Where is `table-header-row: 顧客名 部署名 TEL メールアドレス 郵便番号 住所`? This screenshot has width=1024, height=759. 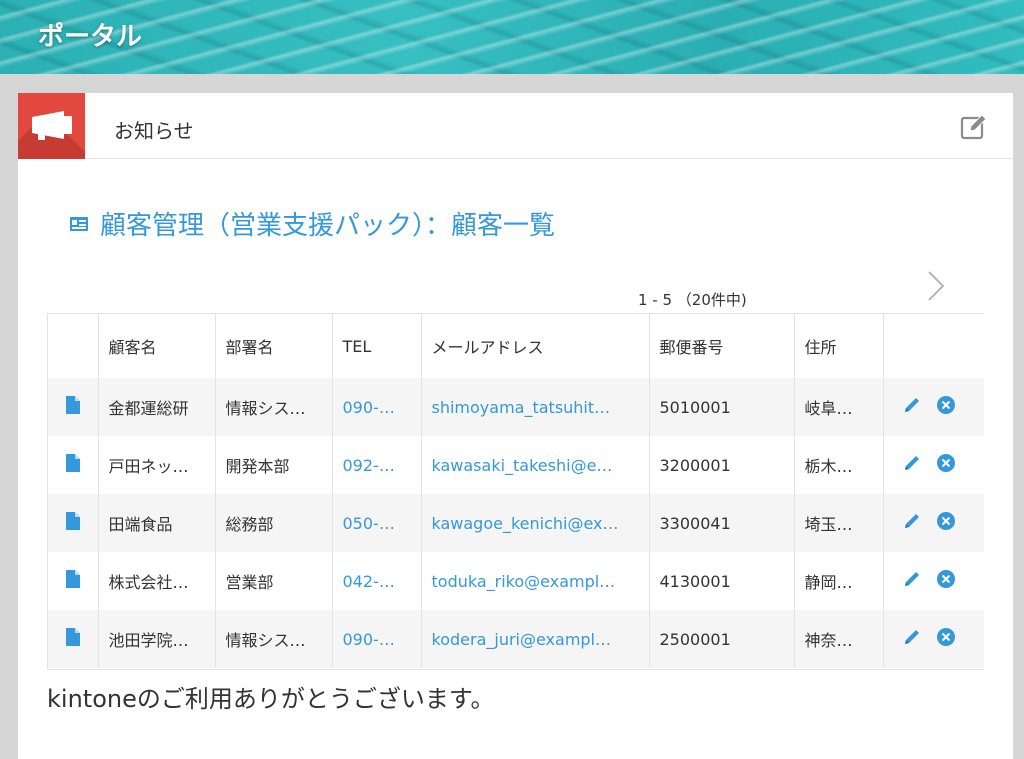
table-header-row: 顧客名 部署名 TEL メールアドレス 郵便番号 住所 is located at coordinates (516, 346).